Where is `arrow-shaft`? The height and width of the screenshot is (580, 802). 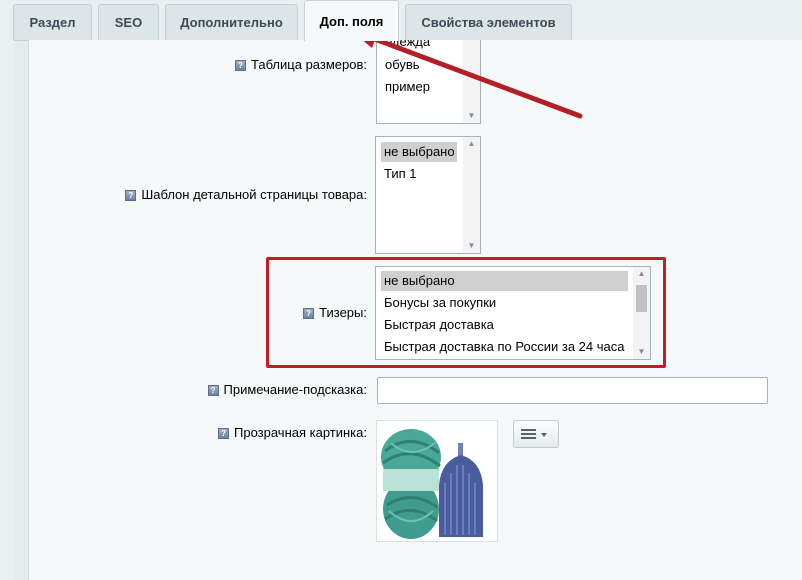 arrow-shaft is located at coordinates (476, 77).